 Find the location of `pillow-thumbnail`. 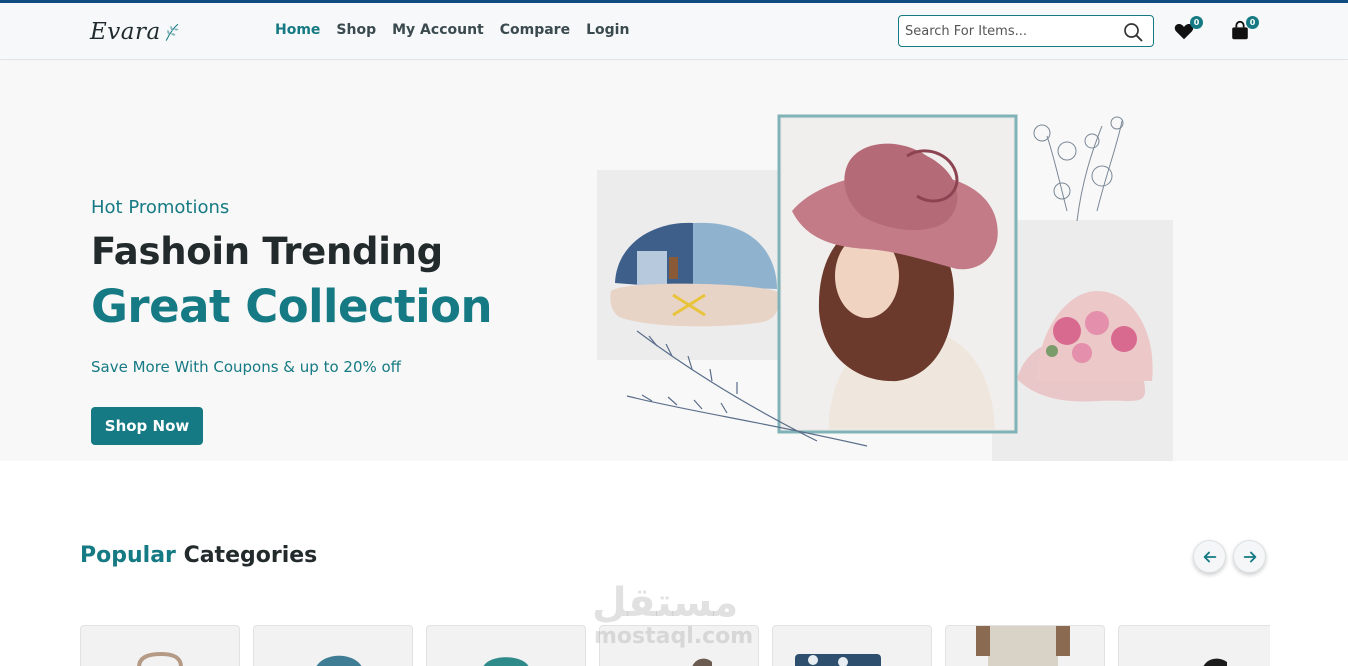

pillow-thumbnail is located at coordinates (838, 660).